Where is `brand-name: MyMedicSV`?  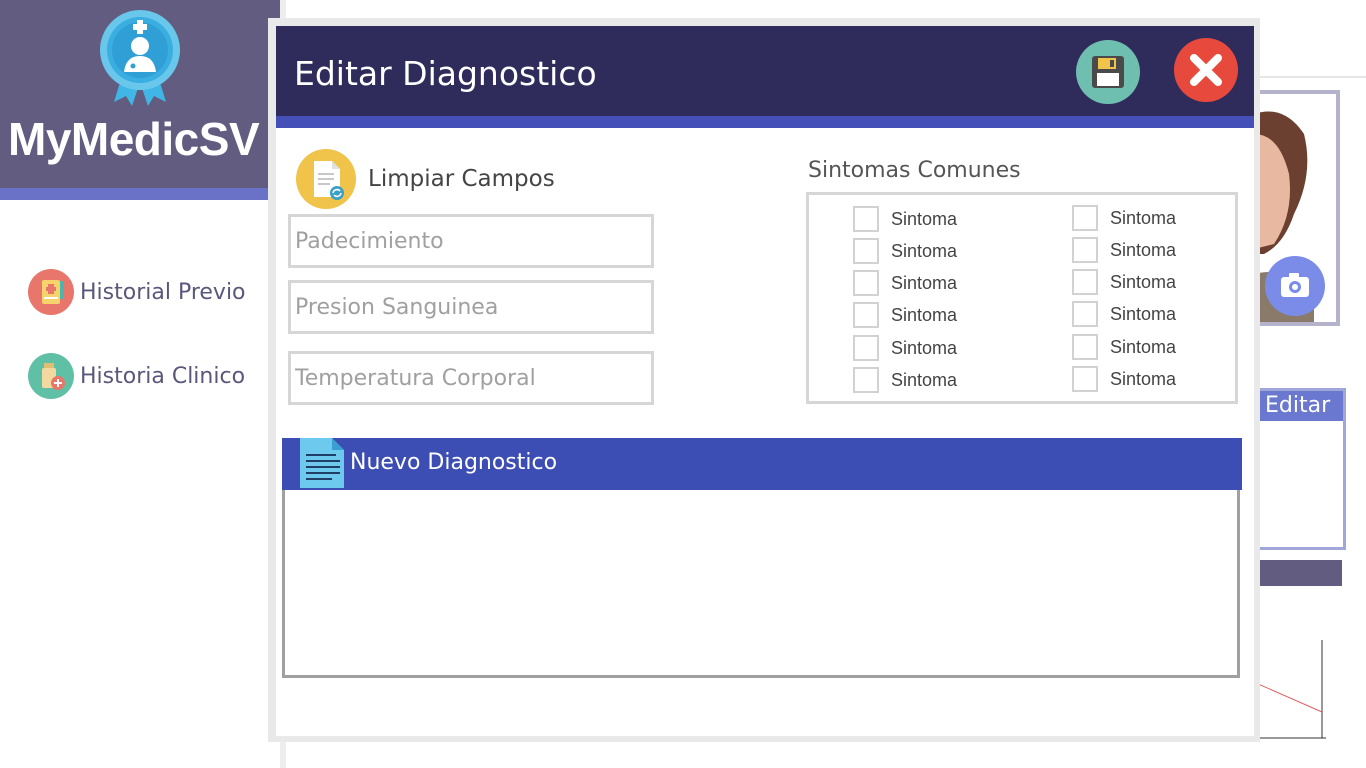
brand-name: MyMedicSV is located at coordinates (134, 139).